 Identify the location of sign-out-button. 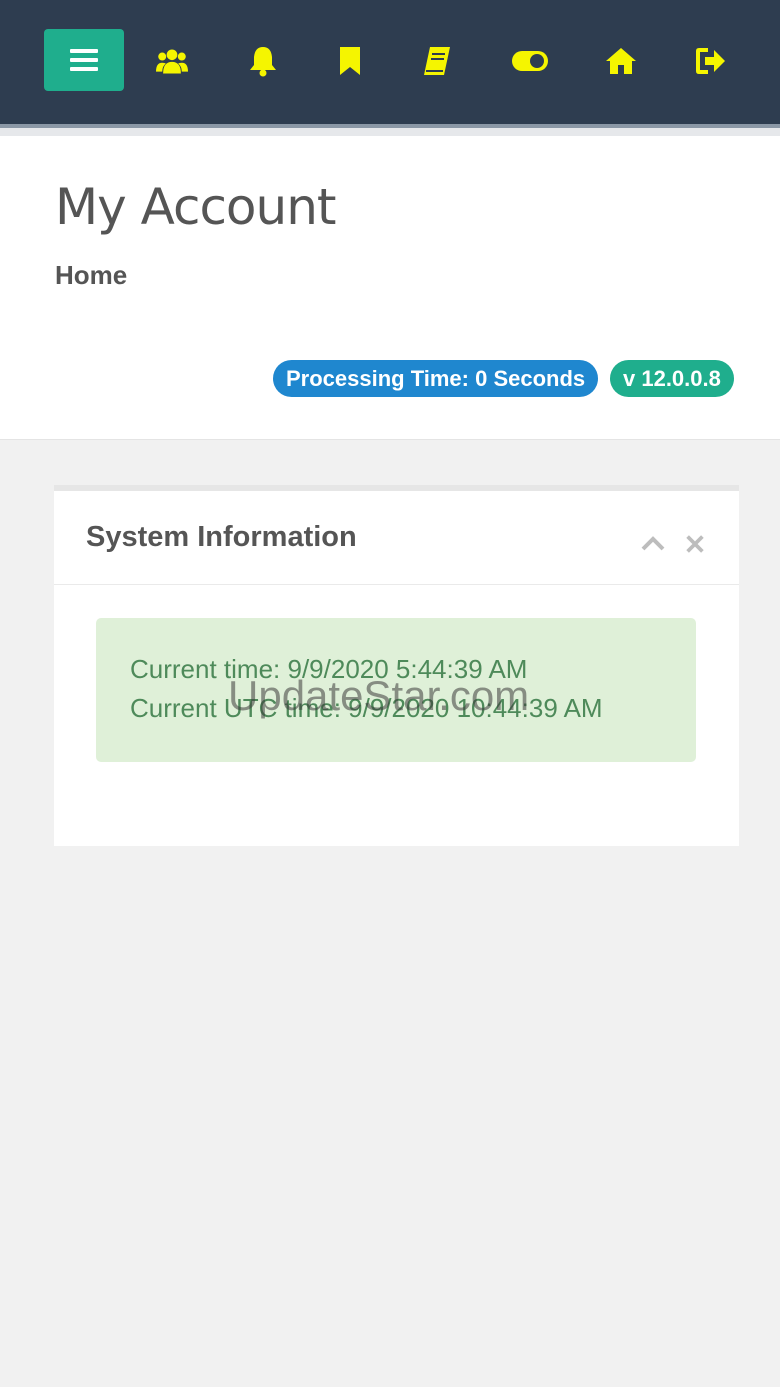
(710, 61).